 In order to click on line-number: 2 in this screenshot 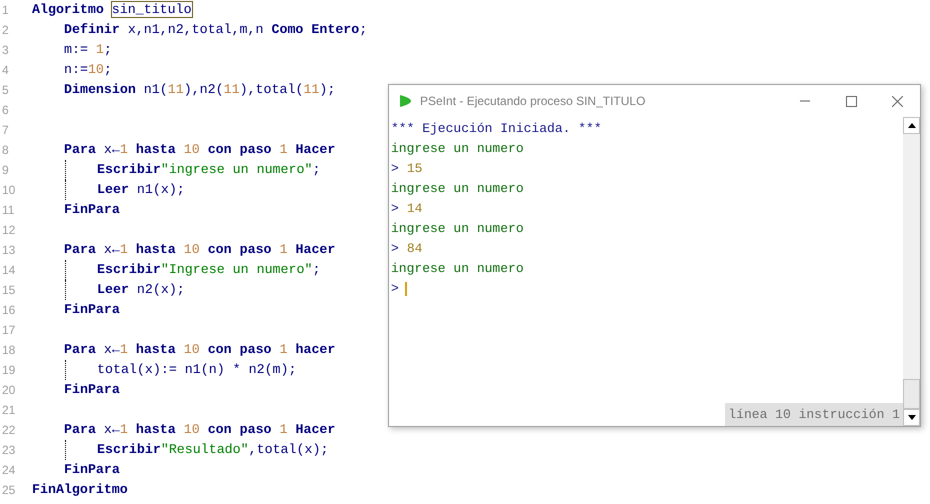, I will do `click(5, 30)`.